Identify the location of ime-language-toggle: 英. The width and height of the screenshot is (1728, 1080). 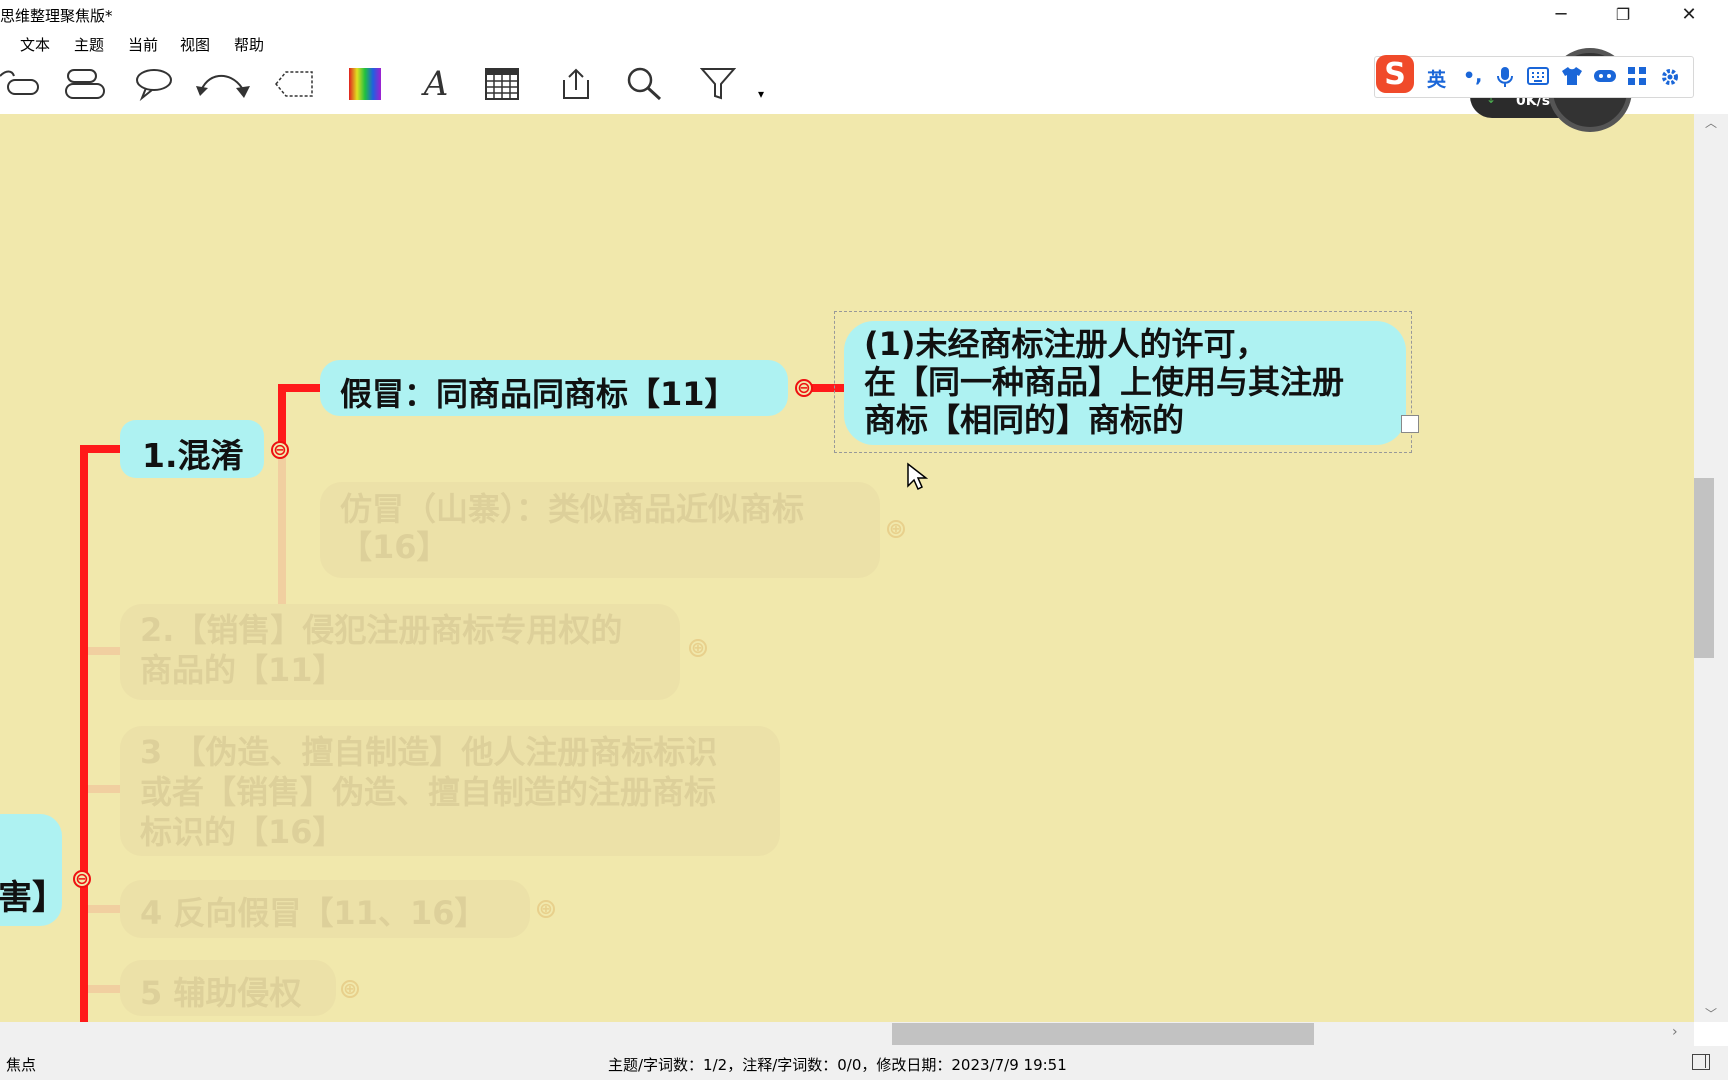
(1436, 78).